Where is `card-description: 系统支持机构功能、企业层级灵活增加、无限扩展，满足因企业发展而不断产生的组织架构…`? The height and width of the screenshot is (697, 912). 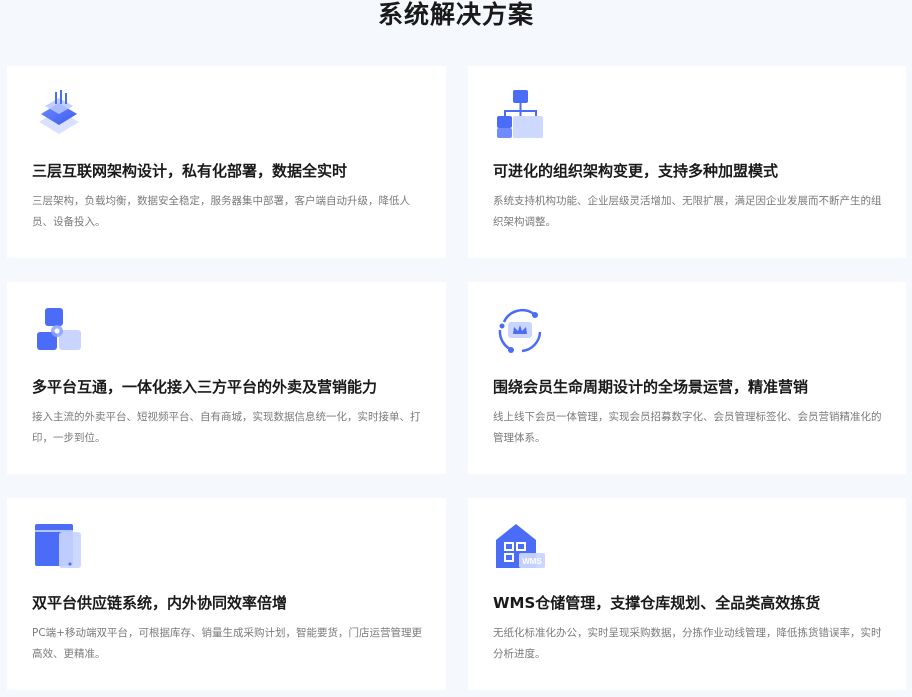 card-description: 系统支持机构功能、企业层级灵活增加、无限扩展，满足因企业发展而不断产生的组织架构… is located at coordinates (687, 211).